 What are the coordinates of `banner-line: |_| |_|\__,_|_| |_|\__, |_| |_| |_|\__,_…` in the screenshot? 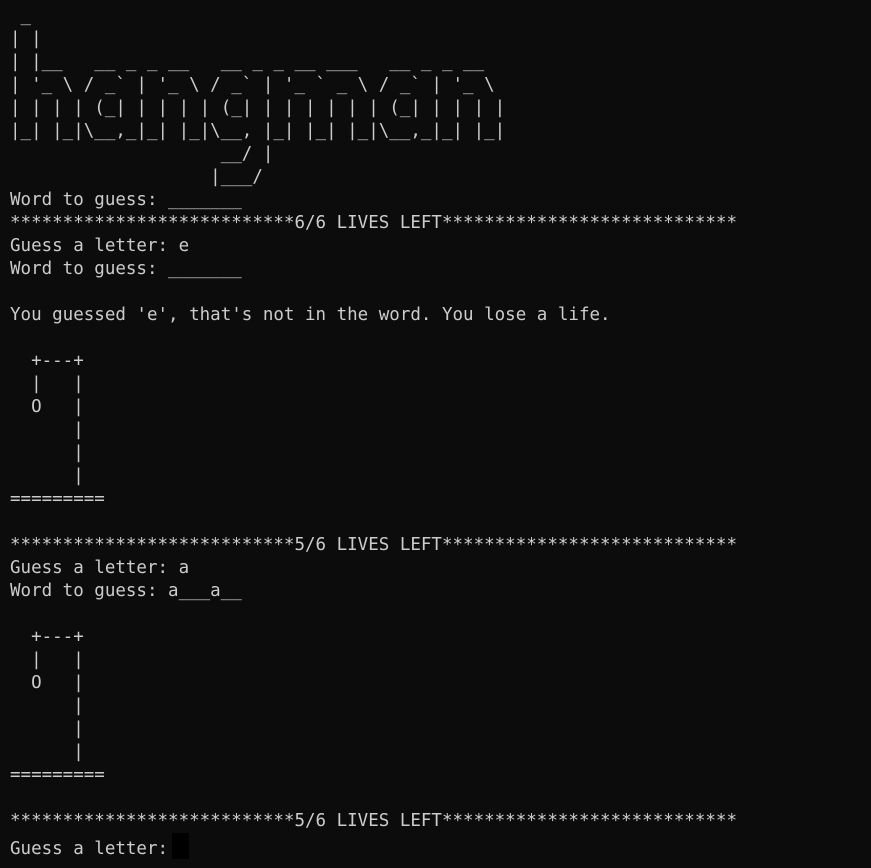 It's located at (258, 131).